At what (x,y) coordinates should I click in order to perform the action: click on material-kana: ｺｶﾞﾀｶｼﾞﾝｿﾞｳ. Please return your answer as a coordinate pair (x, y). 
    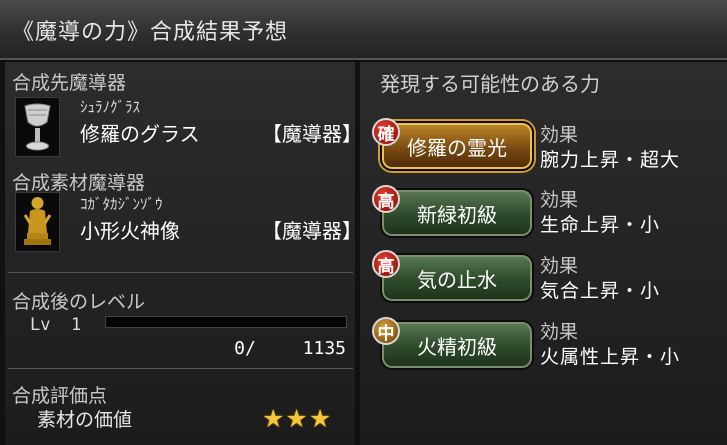
    Looking at the image, I should click on (121, 204).